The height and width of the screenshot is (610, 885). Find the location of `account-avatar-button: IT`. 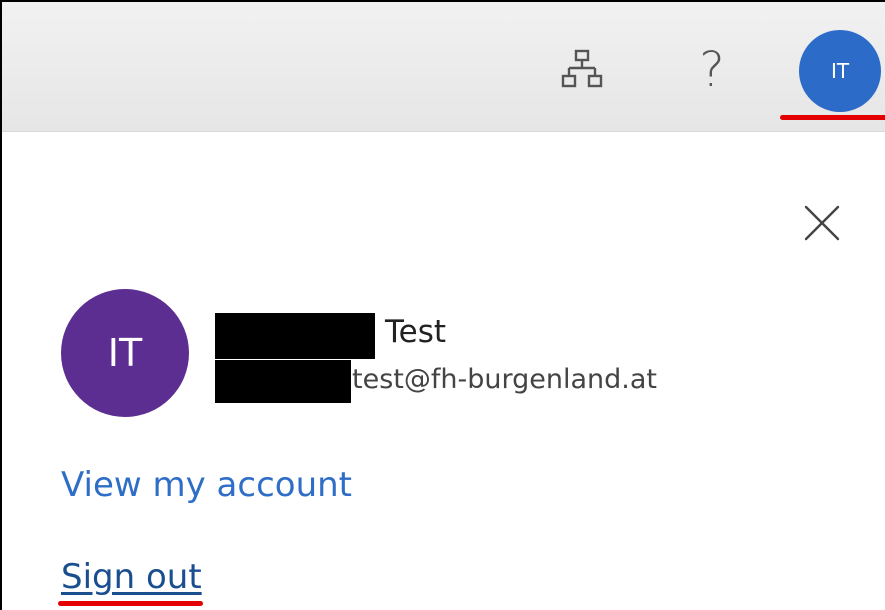

account-avatar-button: IT is located at coordinates (840, 71).